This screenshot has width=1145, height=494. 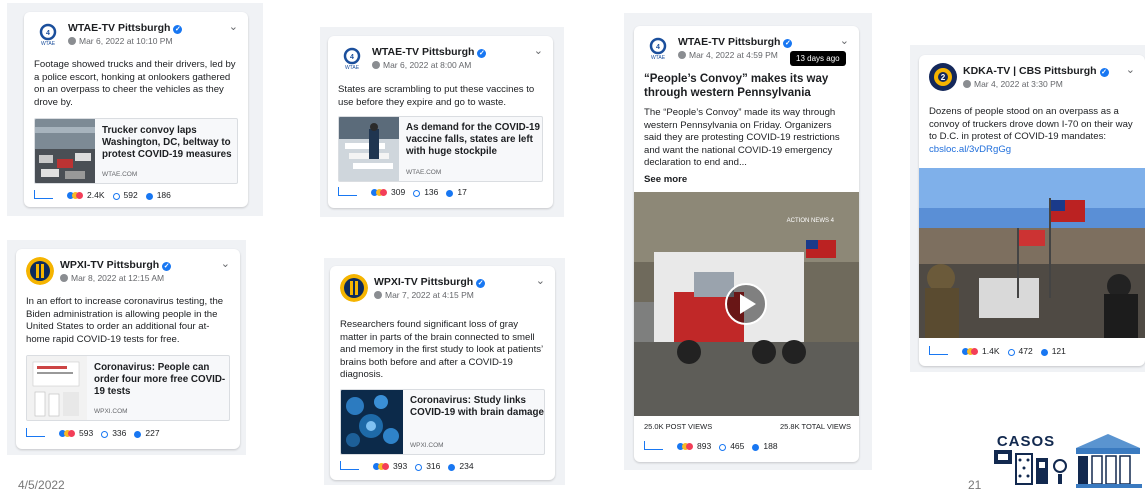 What do you see at coordinates (431, 192) in the screenshot?
I see `comments-count: 136` at bounding box center [431, 192].